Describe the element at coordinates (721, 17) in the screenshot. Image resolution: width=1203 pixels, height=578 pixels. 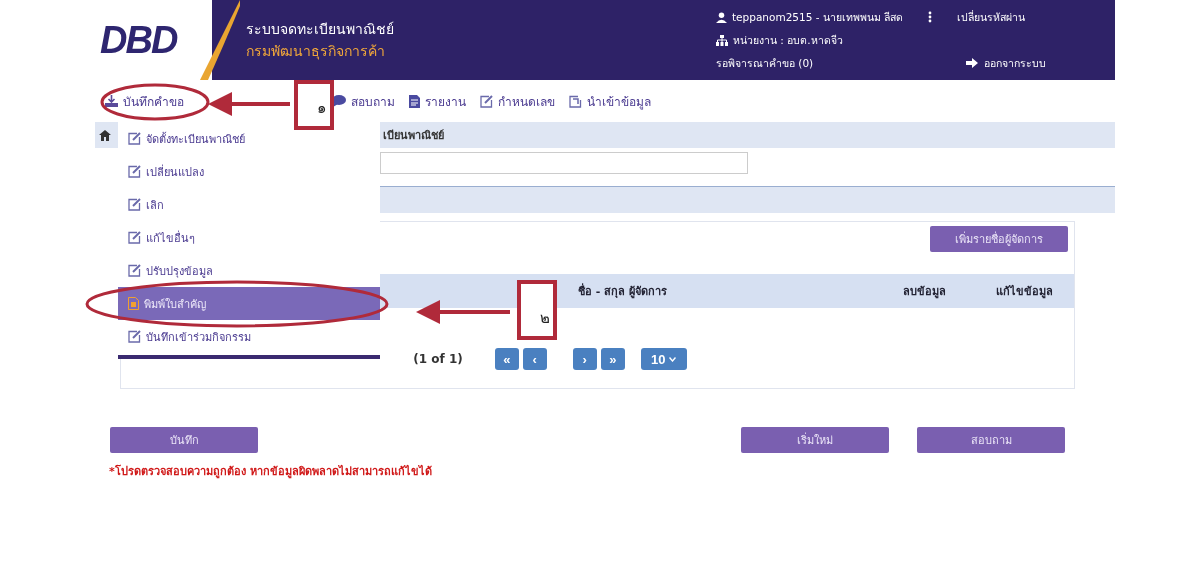
I see `user-icon` at that location.